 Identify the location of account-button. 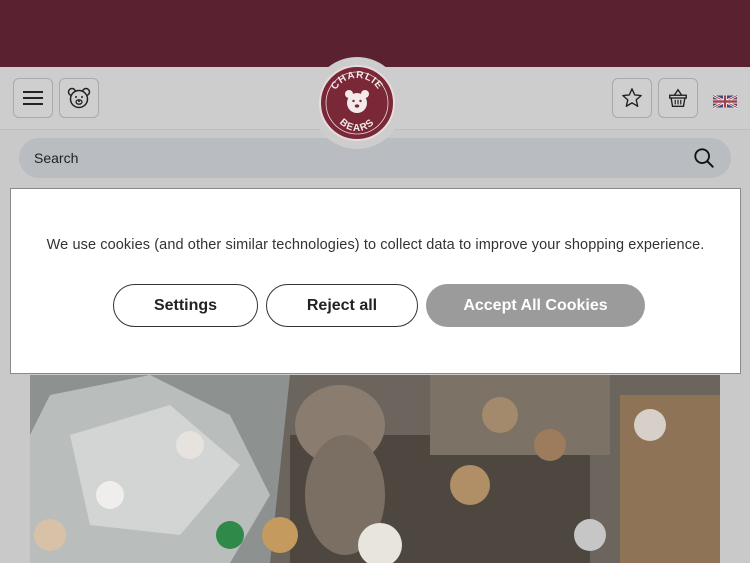
(79, 98).